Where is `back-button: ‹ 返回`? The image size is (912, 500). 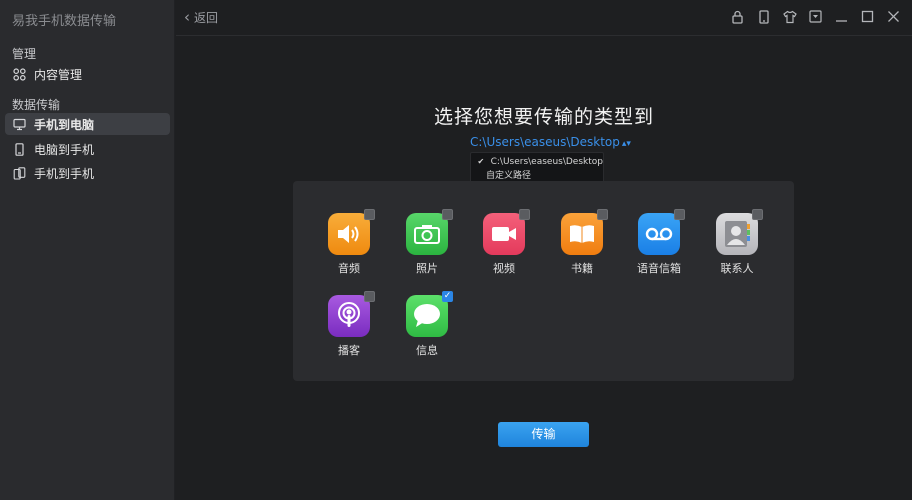 back-button: ‹ 返回 is located at coordinates (201, 17).